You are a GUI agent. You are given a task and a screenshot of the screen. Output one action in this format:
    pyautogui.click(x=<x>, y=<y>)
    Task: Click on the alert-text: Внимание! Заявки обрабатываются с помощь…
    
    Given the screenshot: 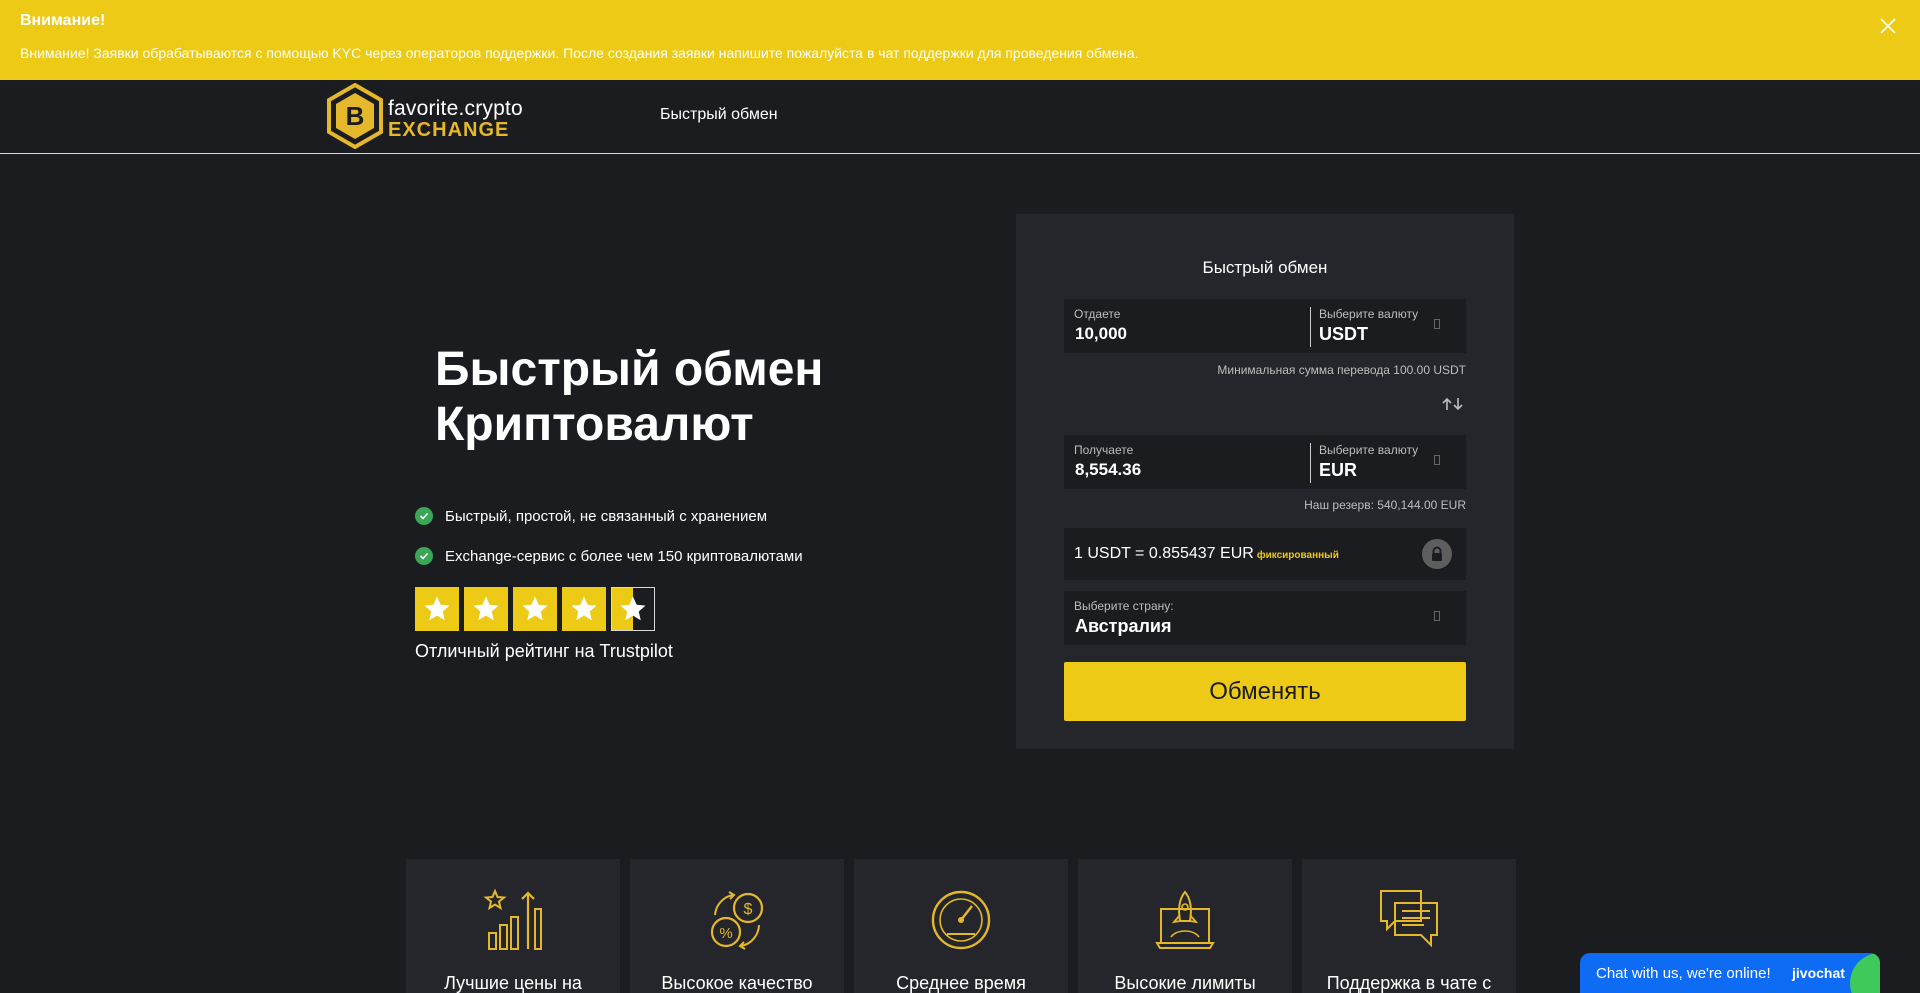 What is the action you would take?
    pyautogui.click(x=579, y=53)
    